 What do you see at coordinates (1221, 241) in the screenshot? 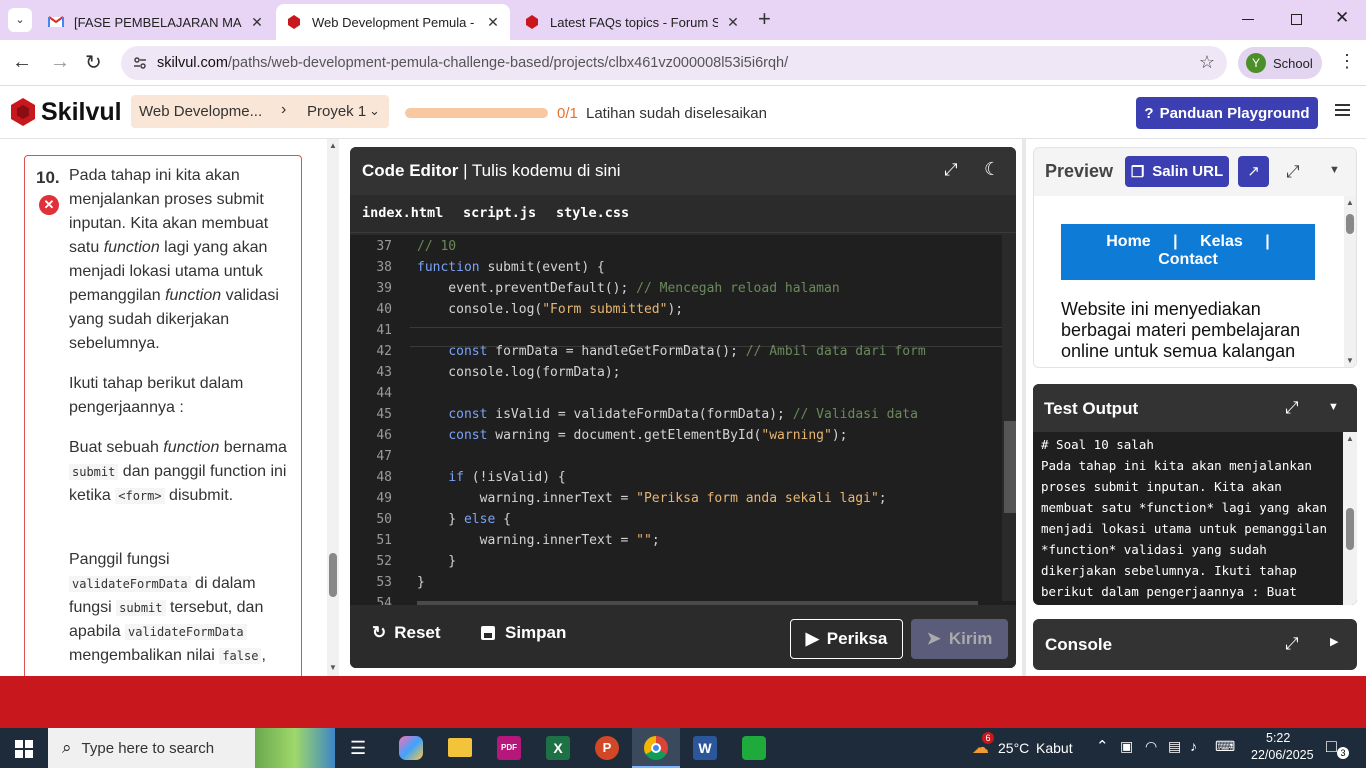
I see `nav-kelas: Kelas` at bounding box center [1221, 241].